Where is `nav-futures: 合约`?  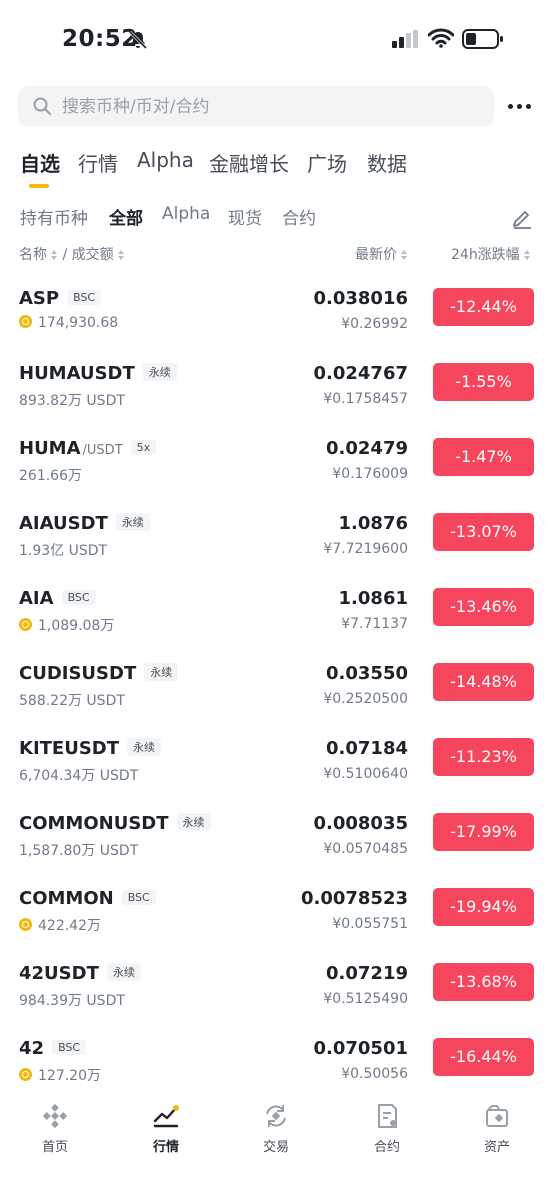 nav-futures: 合约 is located at coordinates (387, 1128).